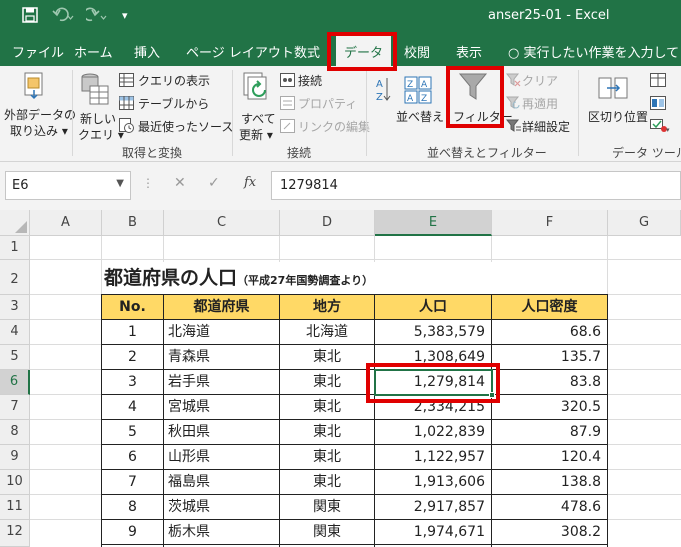  I want to click on row-header: 4, so click(15, 332).